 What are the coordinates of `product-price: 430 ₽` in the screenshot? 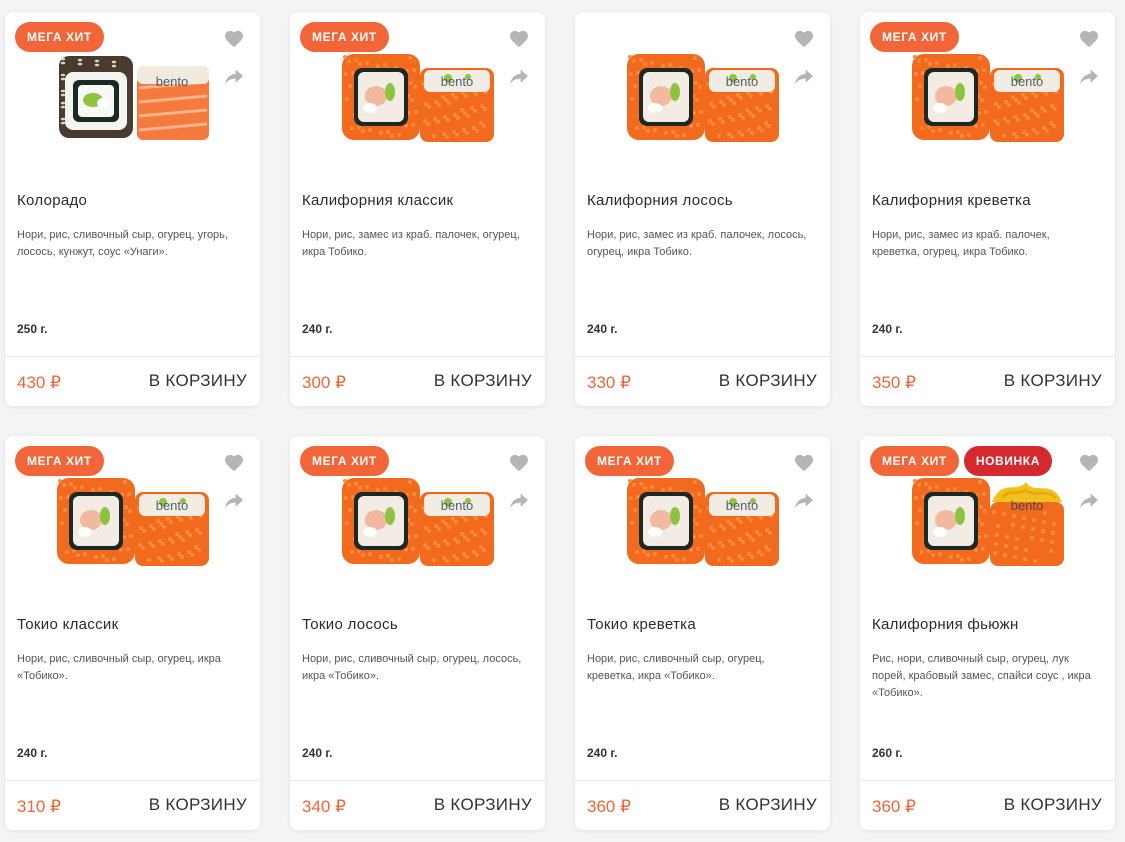 It's located at (39, 382).